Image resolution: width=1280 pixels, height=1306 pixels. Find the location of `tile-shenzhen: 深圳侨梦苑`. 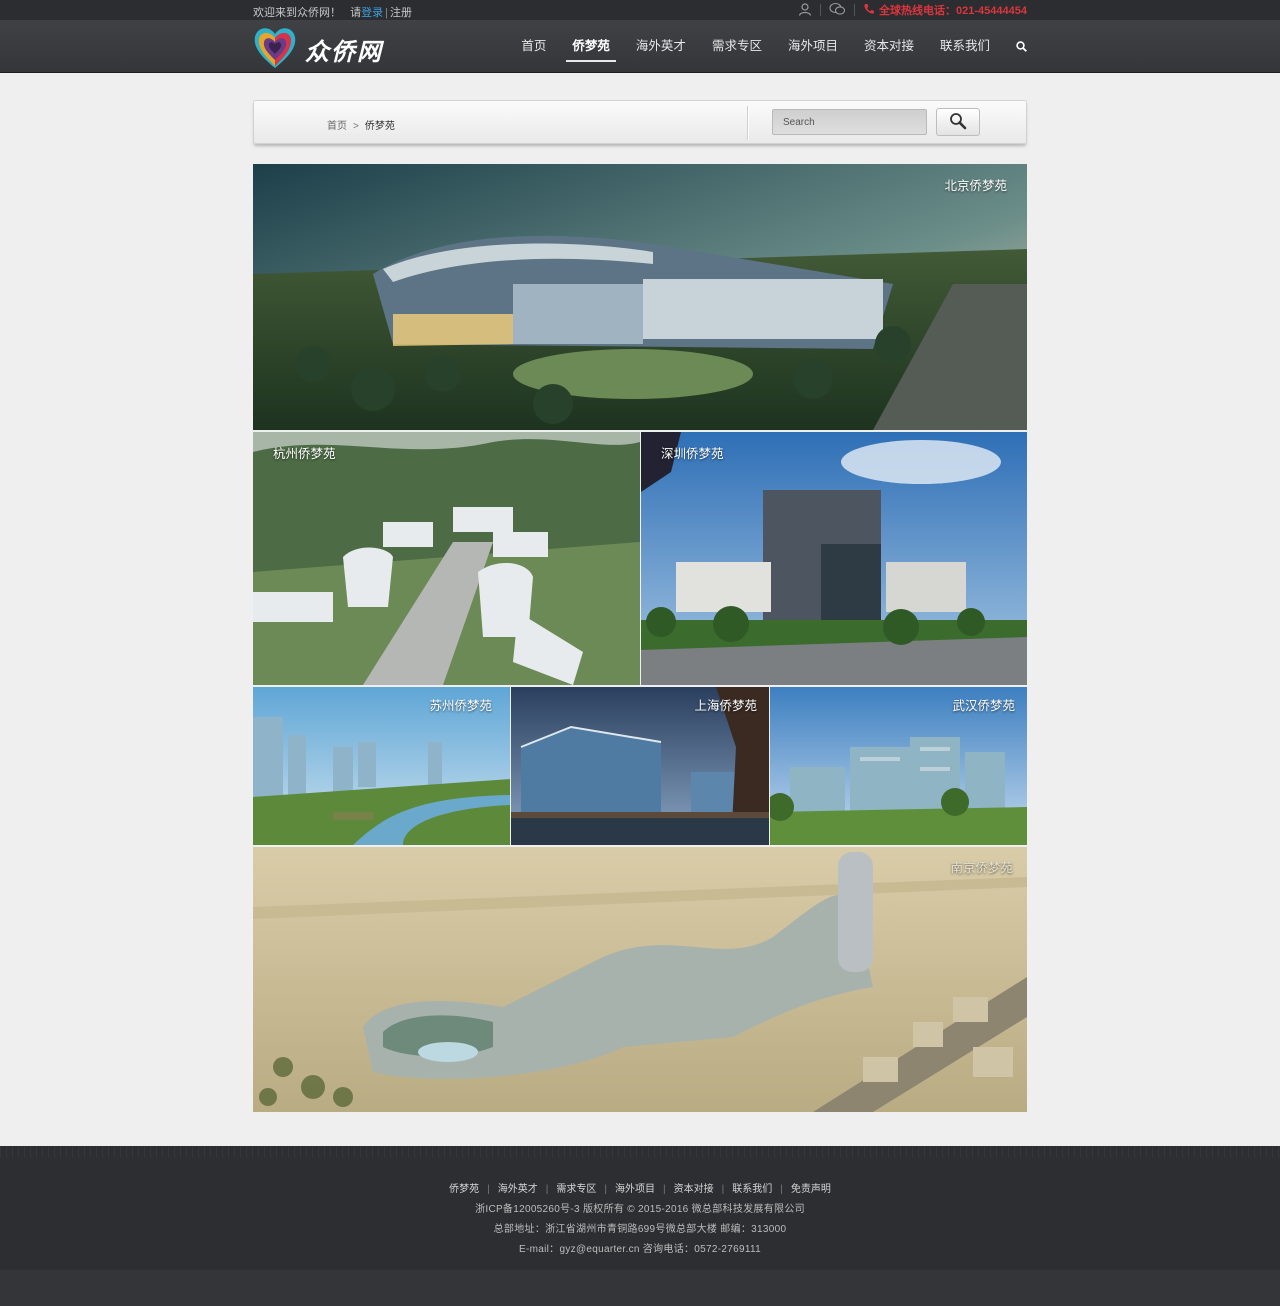

tile-shenzhen: 深圳侨梦苑 is located at coordinates (834, 558).